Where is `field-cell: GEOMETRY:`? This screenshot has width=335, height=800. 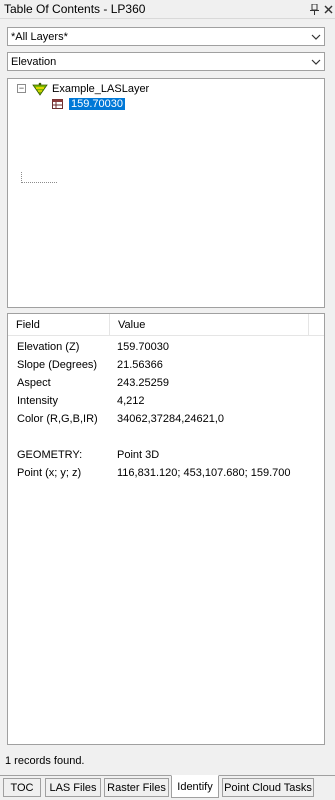
field-cell: GEOMETRY: is located at coordinates (50, 455).